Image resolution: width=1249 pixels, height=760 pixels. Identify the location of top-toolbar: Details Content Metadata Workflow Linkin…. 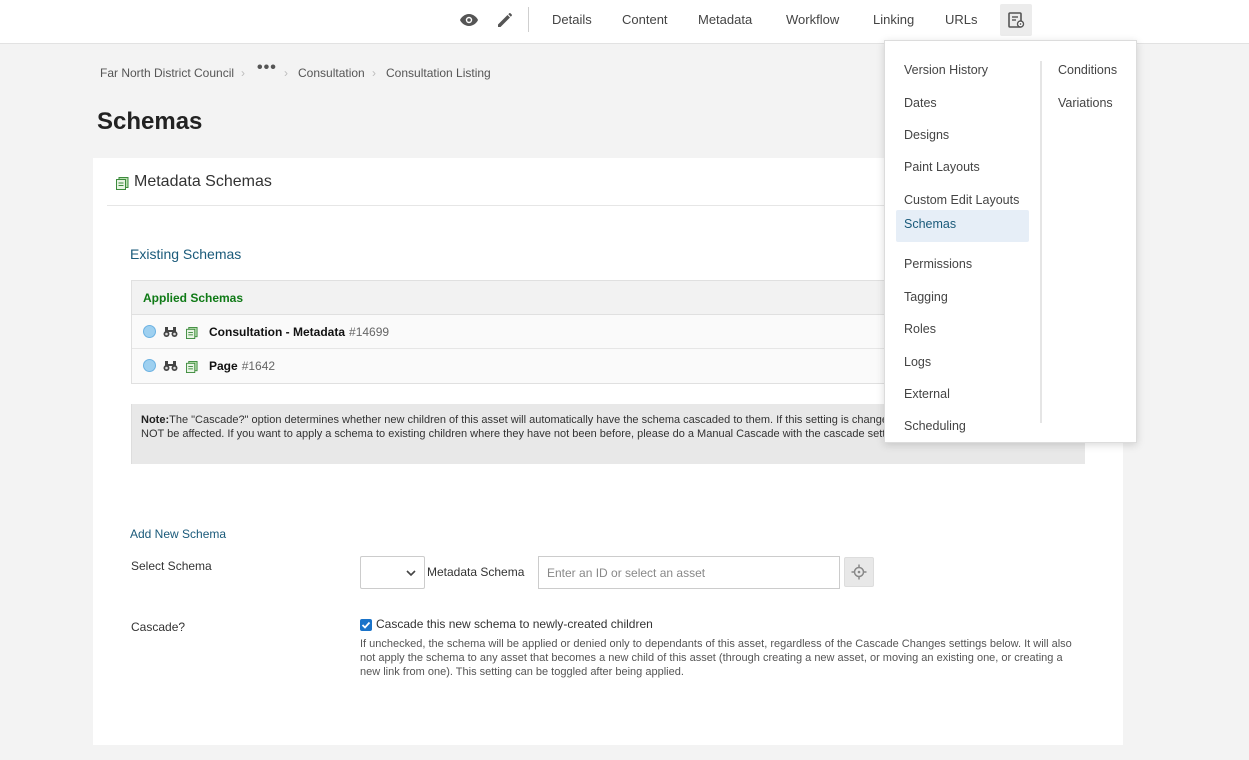
(624, 22).